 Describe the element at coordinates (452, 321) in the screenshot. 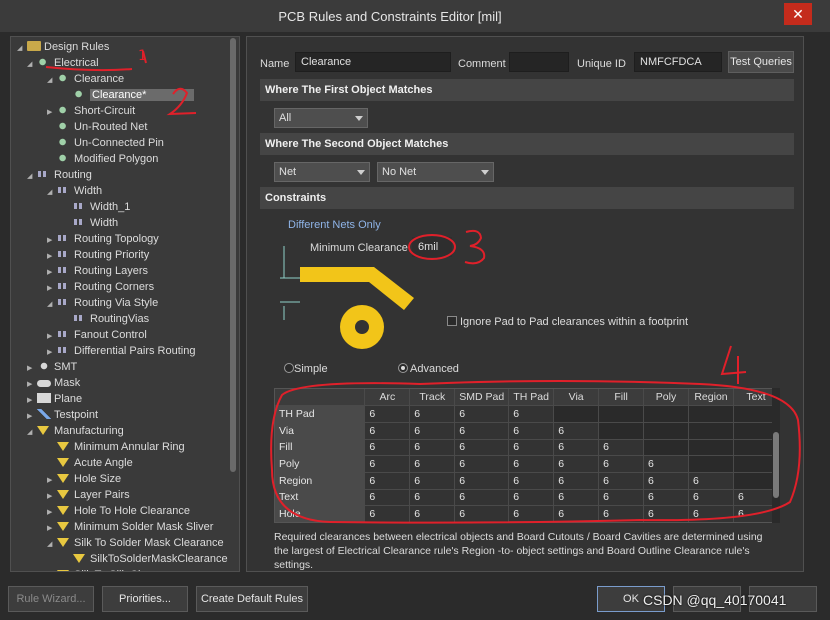

I see `ignore-pad-checkbox` at that location.